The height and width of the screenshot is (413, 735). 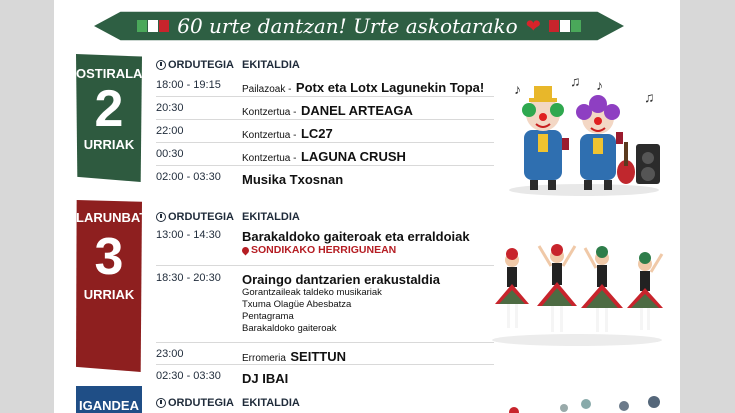 I want to click on location-label: SONDIKAKO HERRIGUNEAN, so click(x=324, y=250).